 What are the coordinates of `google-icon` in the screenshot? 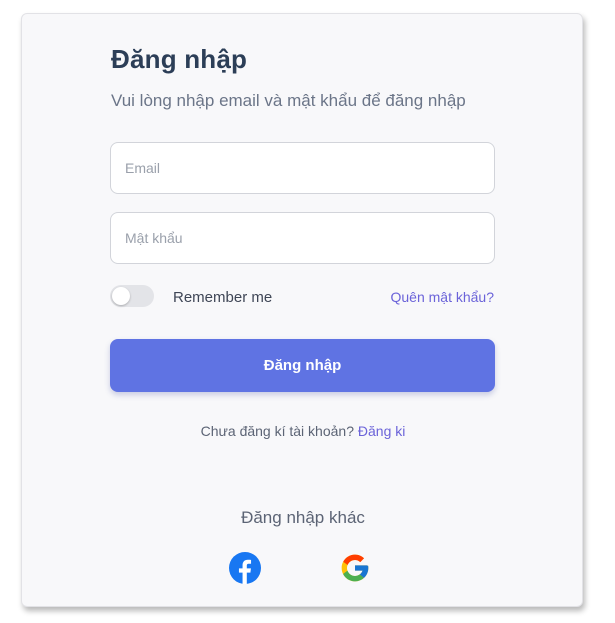 It's located at (355, 568).